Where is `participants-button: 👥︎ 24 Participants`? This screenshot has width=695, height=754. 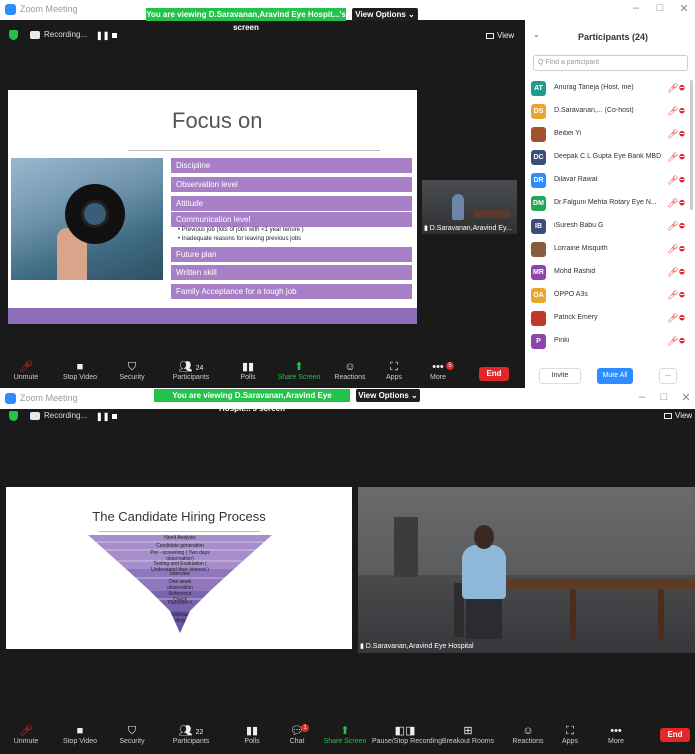 participants-button: 👥︎ 24 Participants is located at coordinates (191, 370).